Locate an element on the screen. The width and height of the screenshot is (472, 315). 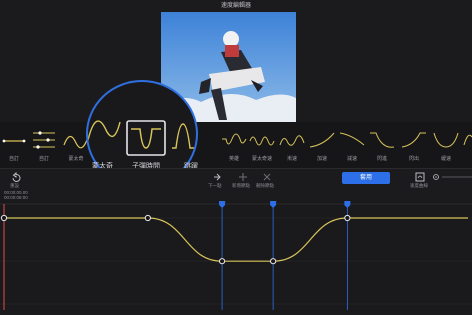
preset-flash-in is located at coordinates (384, 142).